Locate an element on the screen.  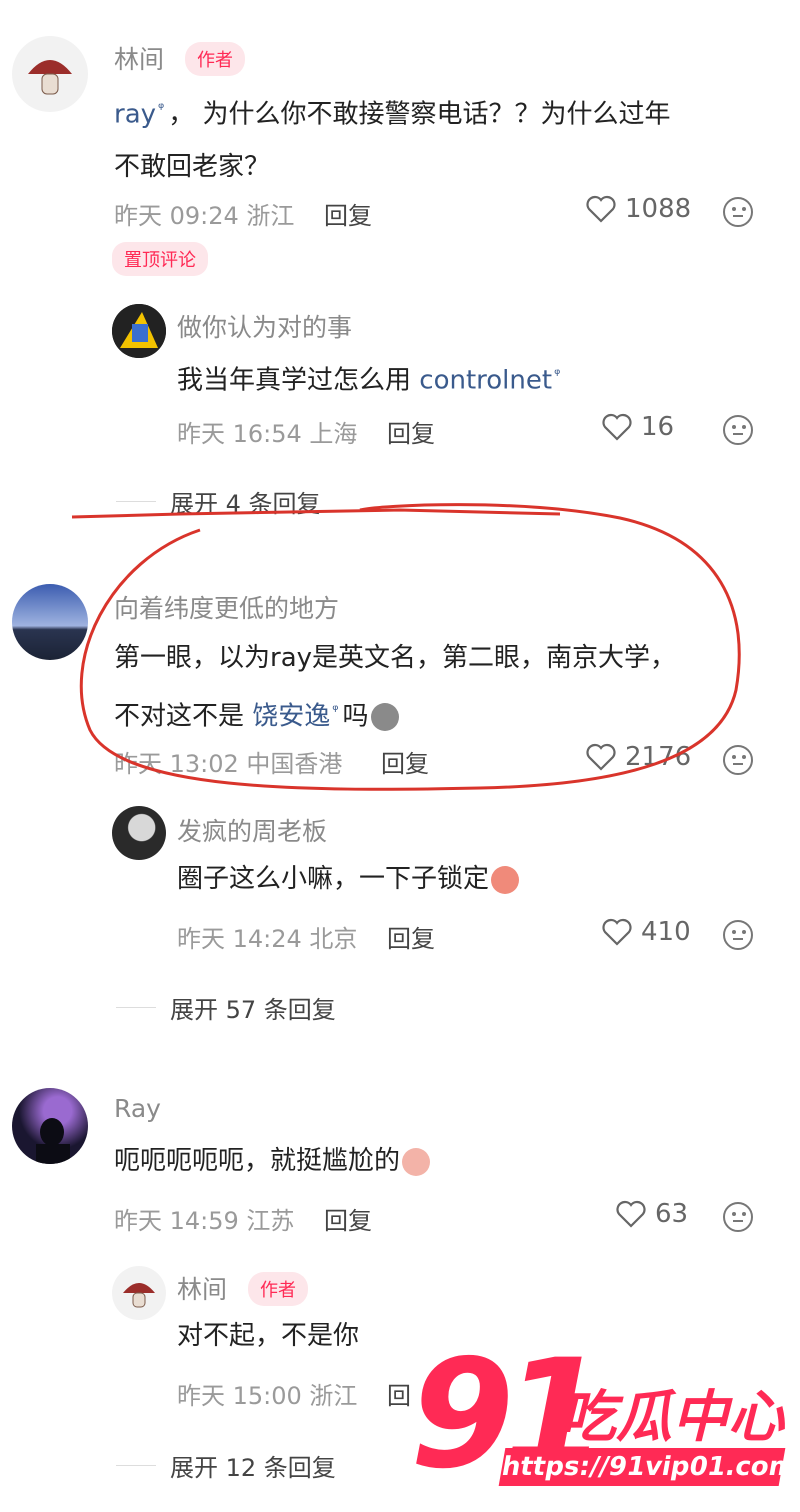
watermark-text: 吃瓜中心 is located at coordinates (672, 1417).